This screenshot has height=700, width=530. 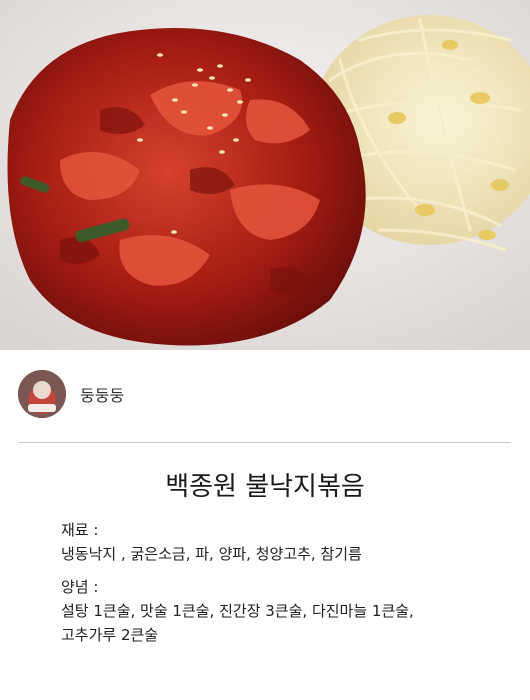 What do you see at coordinates (211, 554) in the screenshot?
I see `ingredients-text: 냉동낙지 , 굵은소금, 파, 양파, 청양고추, 참기름` at bounding box center [211, 554].